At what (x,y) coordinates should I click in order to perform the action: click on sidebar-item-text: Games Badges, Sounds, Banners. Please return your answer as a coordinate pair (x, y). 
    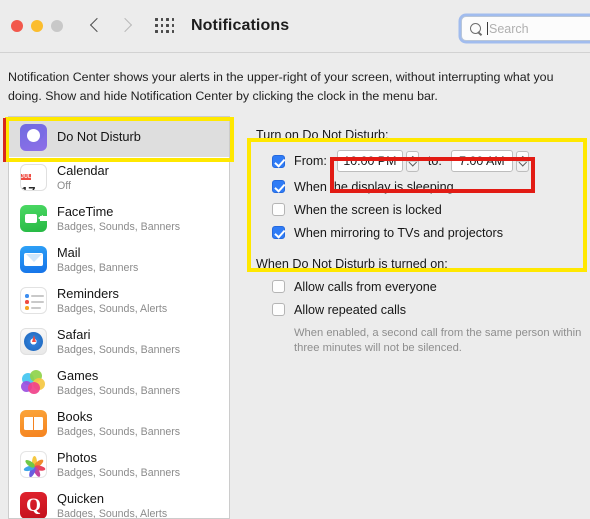
    Looking at the image, I should click on (118, 383).